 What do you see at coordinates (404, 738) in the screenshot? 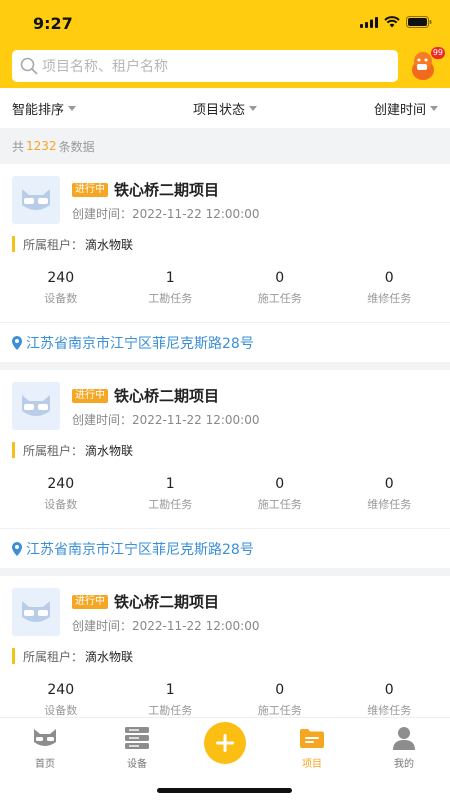
I see `person-icon` at bounding box center [404, 738].